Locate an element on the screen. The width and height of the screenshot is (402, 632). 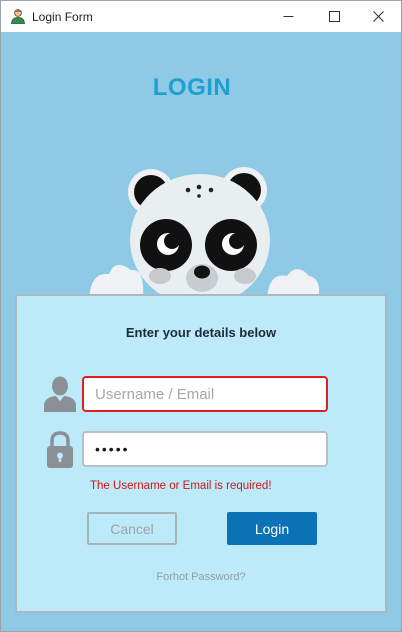
form-heading: Enter your details below is located at coordinates (201, 332).